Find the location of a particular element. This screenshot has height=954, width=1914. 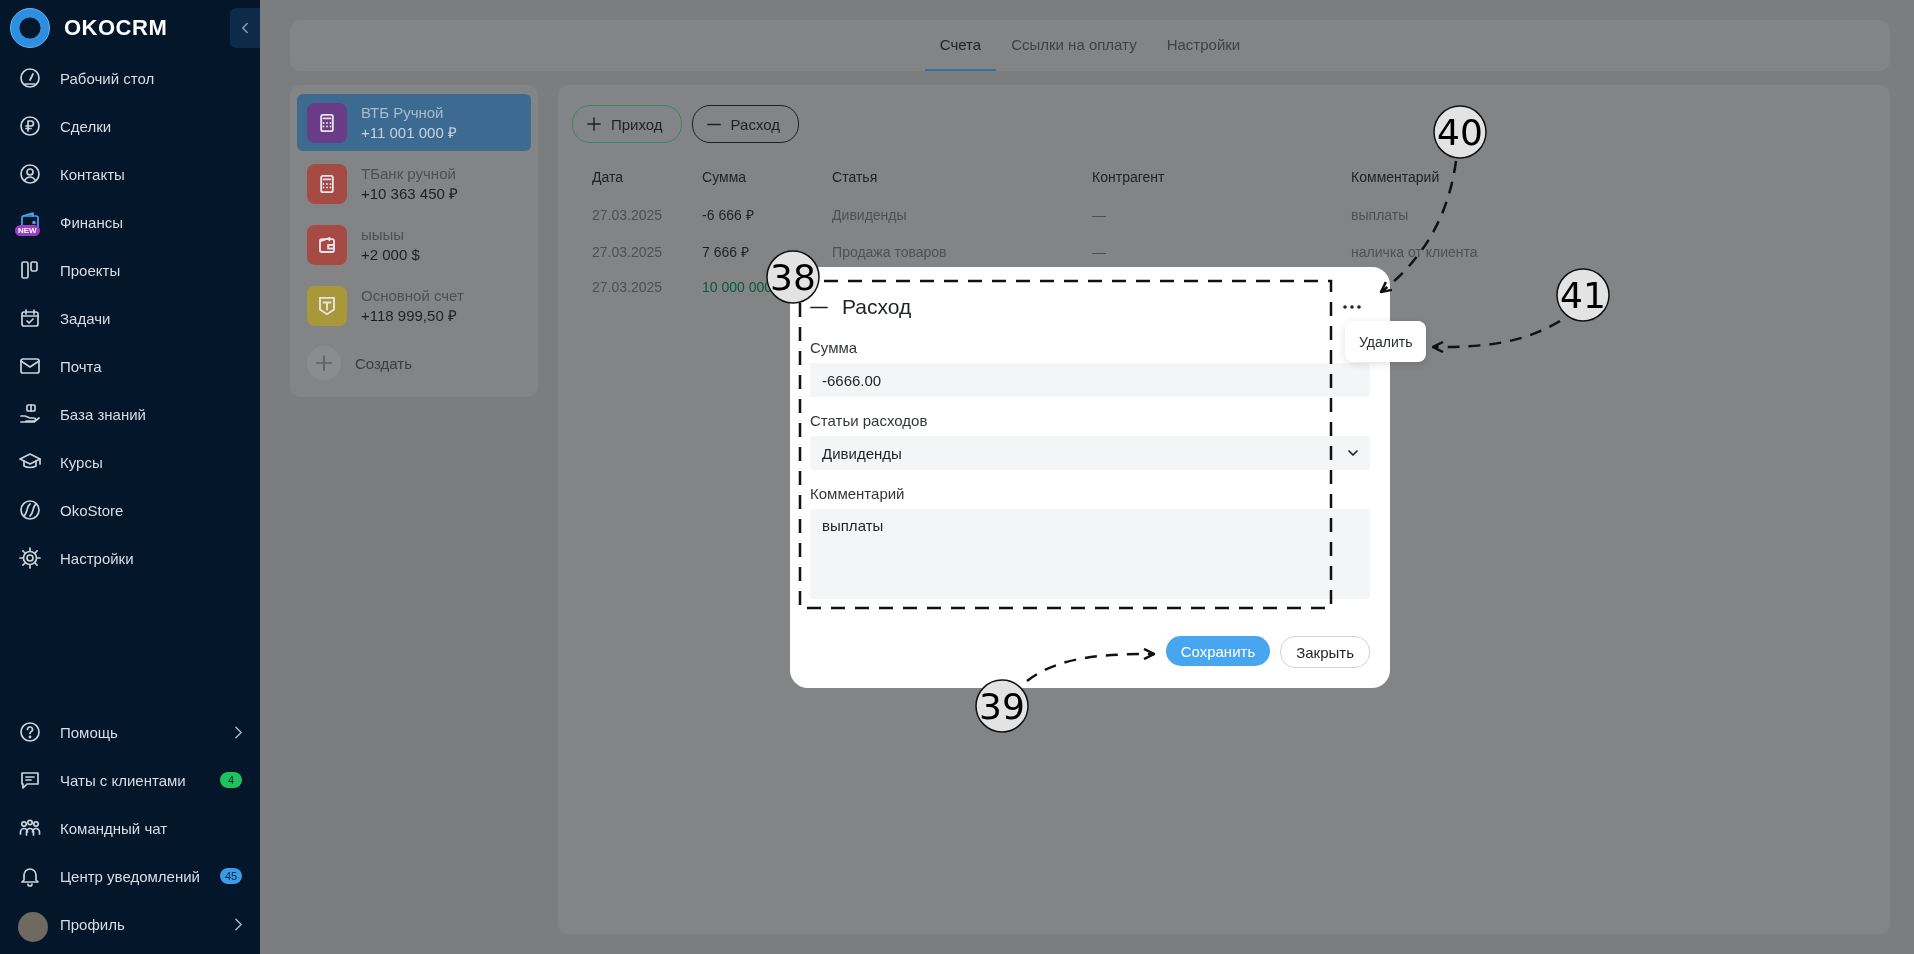

nav-item: Настройки is located at coordinates (130, 558).